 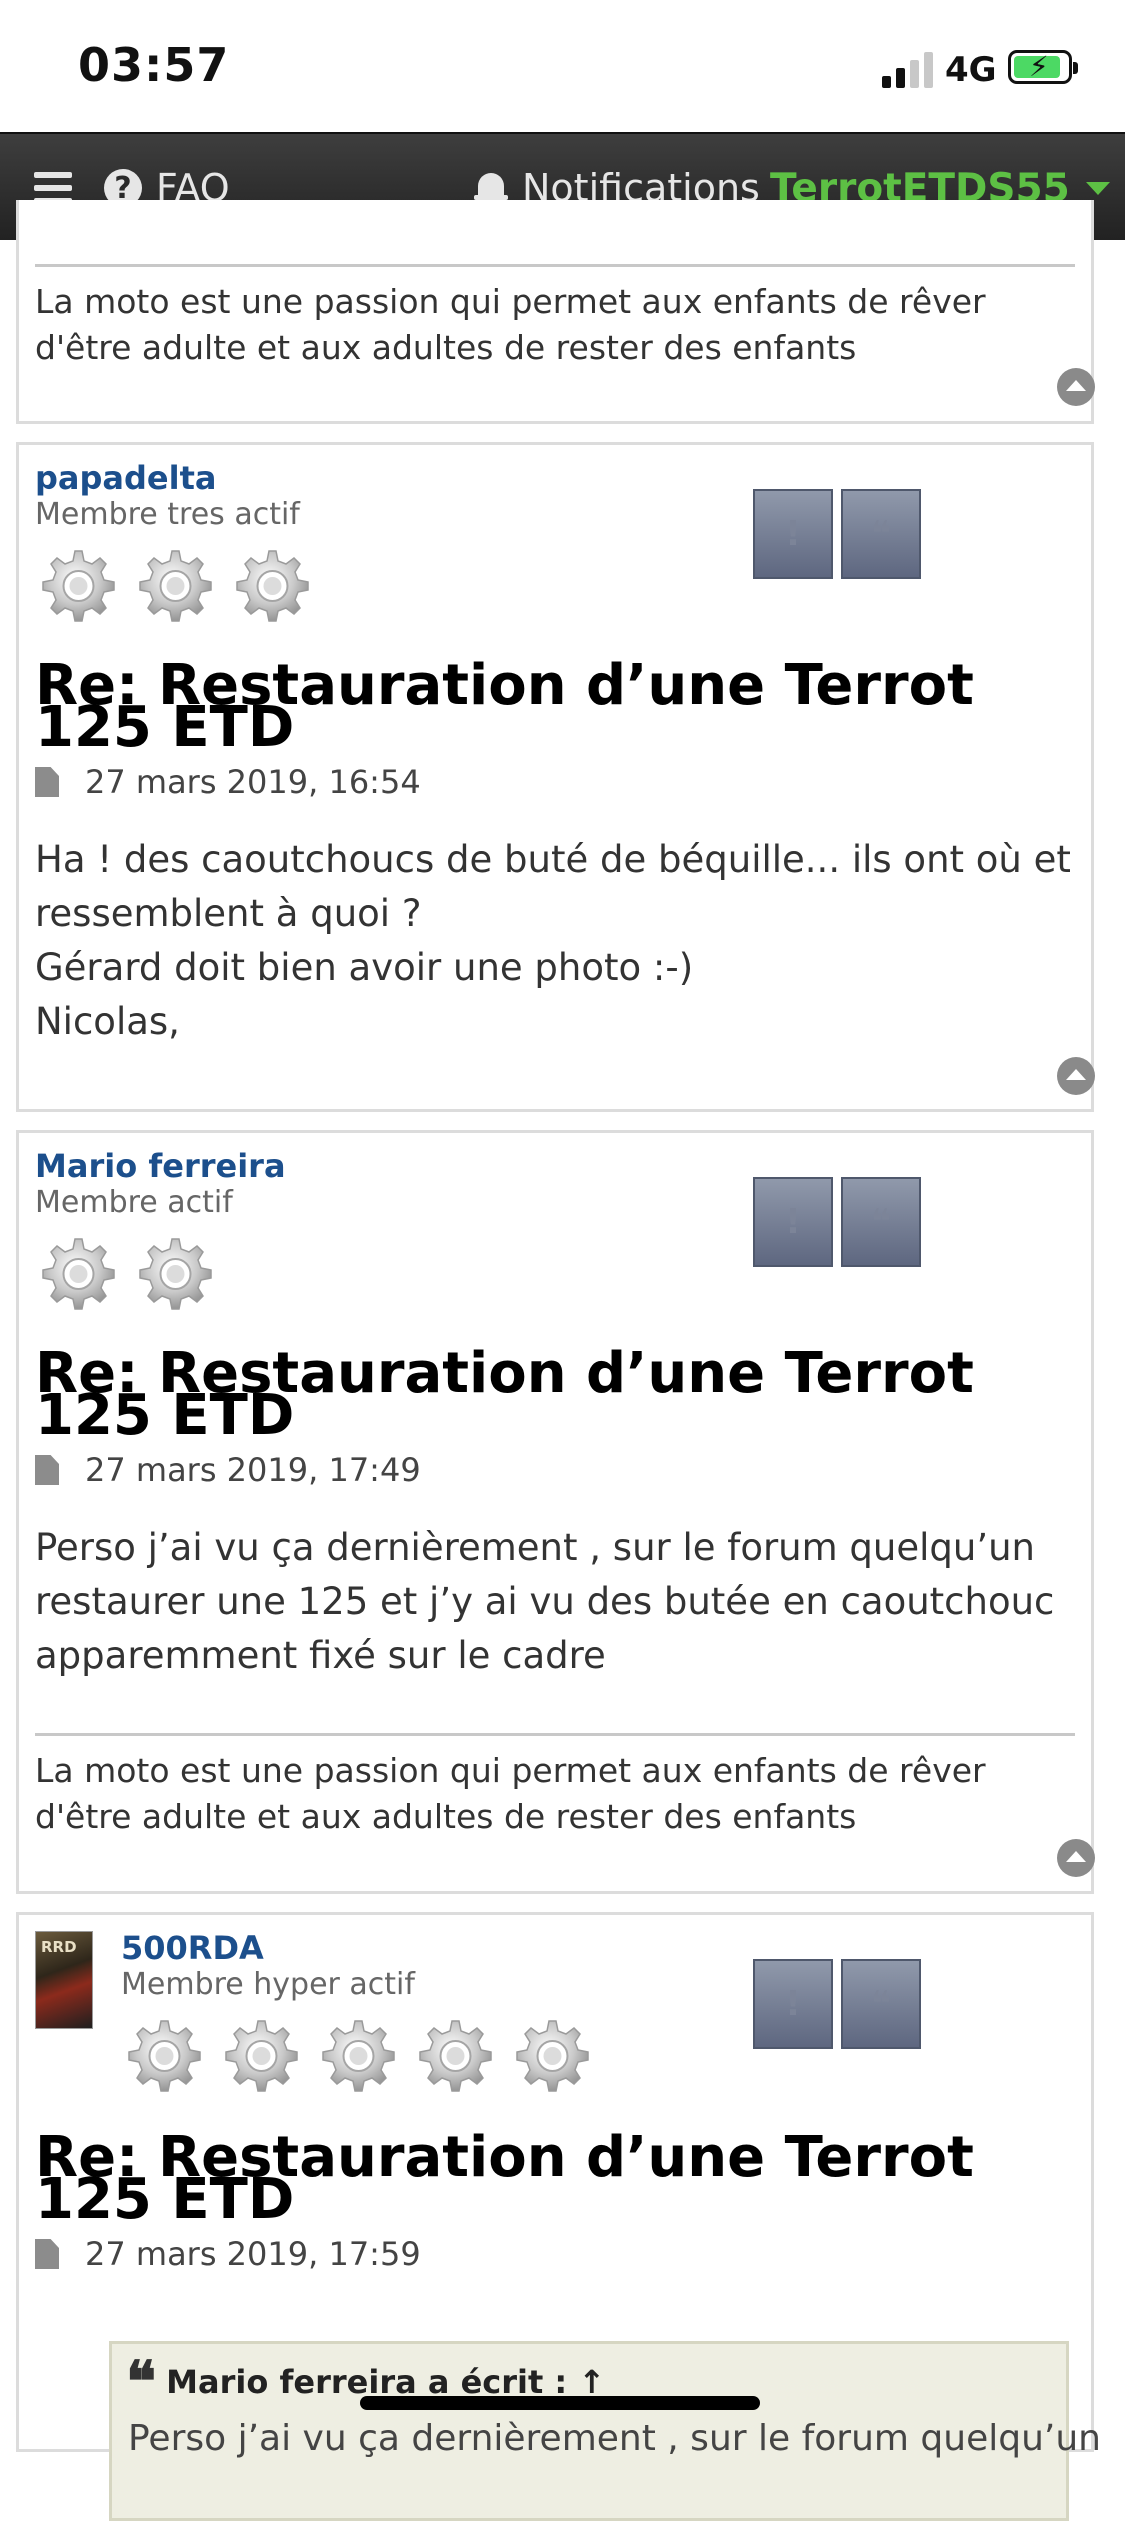 What do you see at coordinates (167, 514) in the screenshot?
I see `post-author-rank: Membre tres actif` at bounding box center [167, 514].